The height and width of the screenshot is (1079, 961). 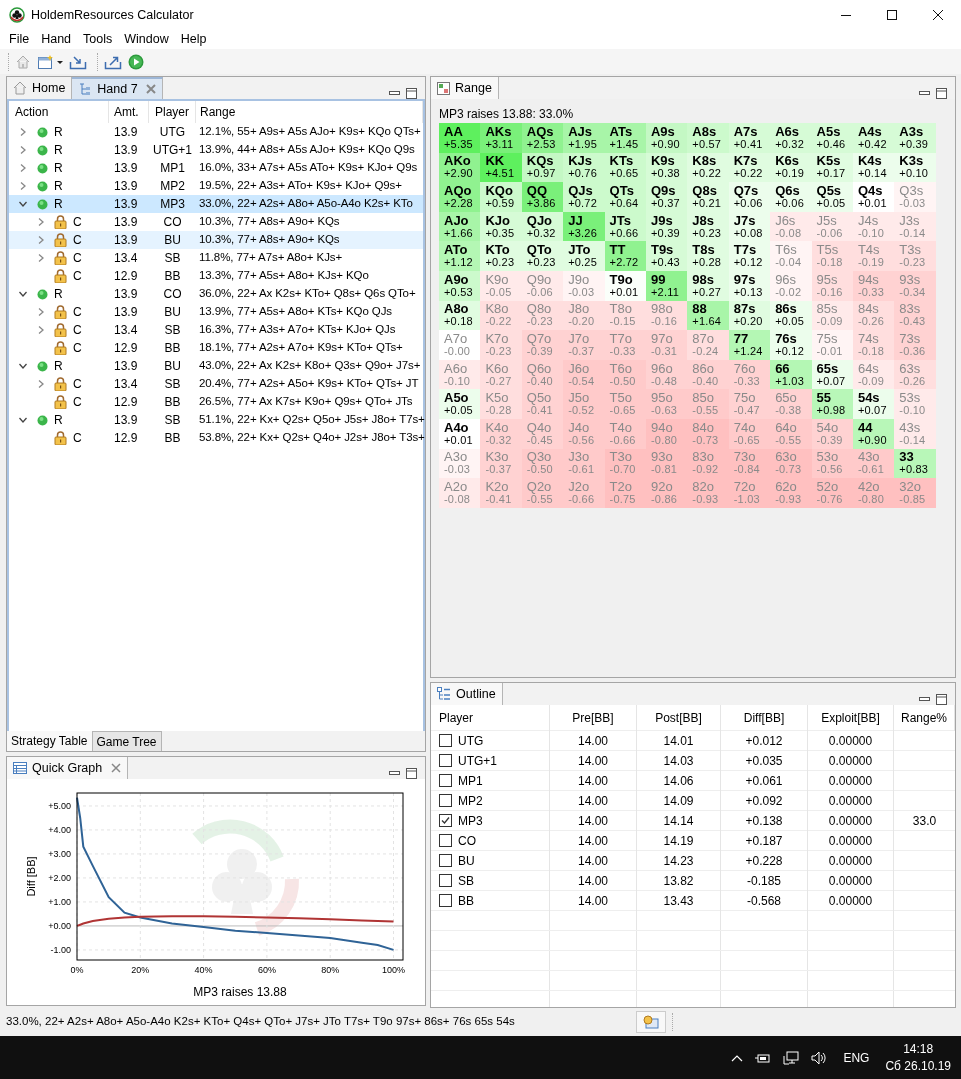 I want to click on menu-item: Window, so click(x=146, y=39).